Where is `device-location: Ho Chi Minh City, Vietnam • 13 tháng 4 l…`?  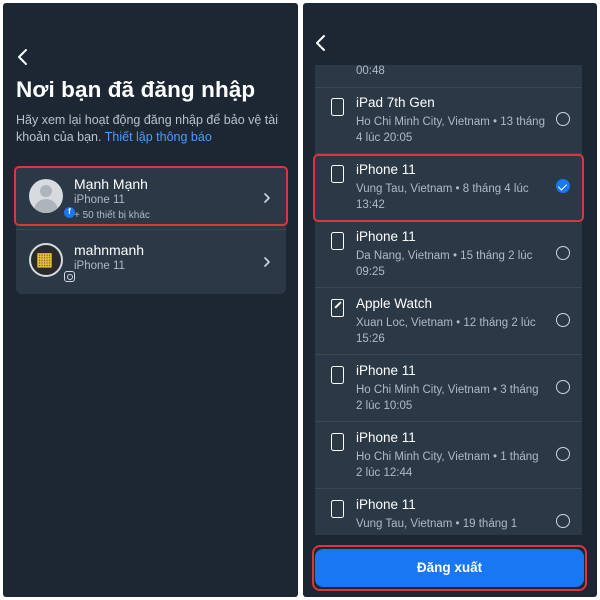 device-location: Ho Chi Minh City, Vietnam • 13 tháng 4 l… is located at coordinates (450, 130).